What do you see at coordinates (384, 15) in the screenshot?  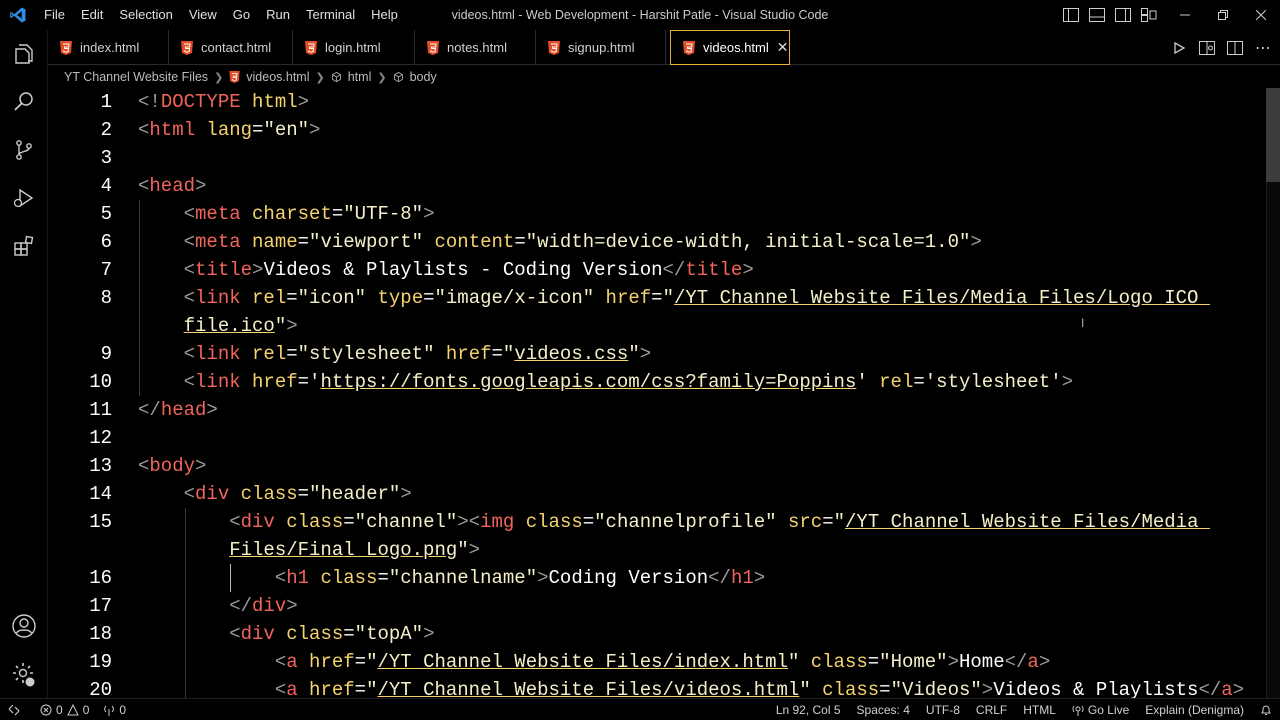 I see `menu-help: Help` at bounding box center [384, 15].